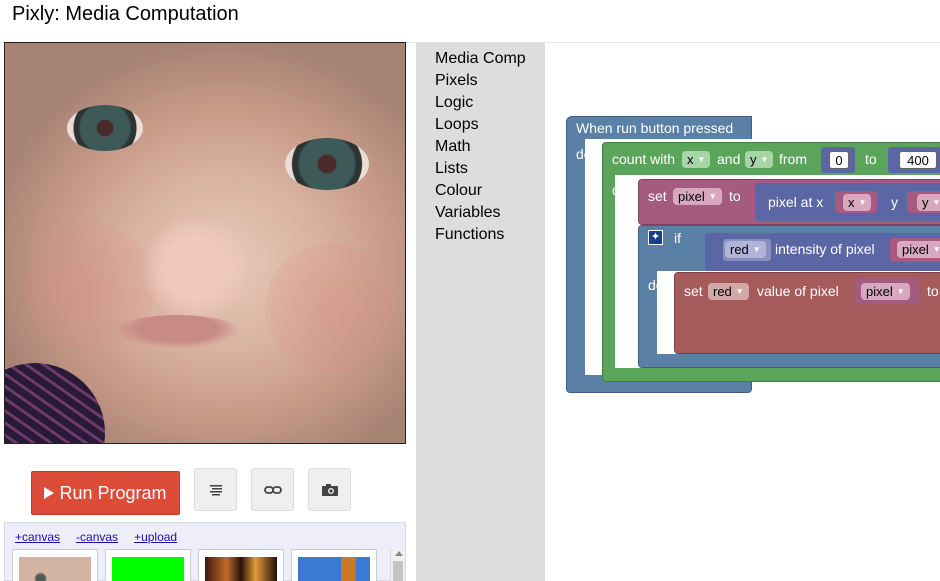 Image resolution: width=940 pixels, height=581 pixels. Describe the element at coordinates (839, 160) in the screenshot. I see `from-value-field: 0` at that location.